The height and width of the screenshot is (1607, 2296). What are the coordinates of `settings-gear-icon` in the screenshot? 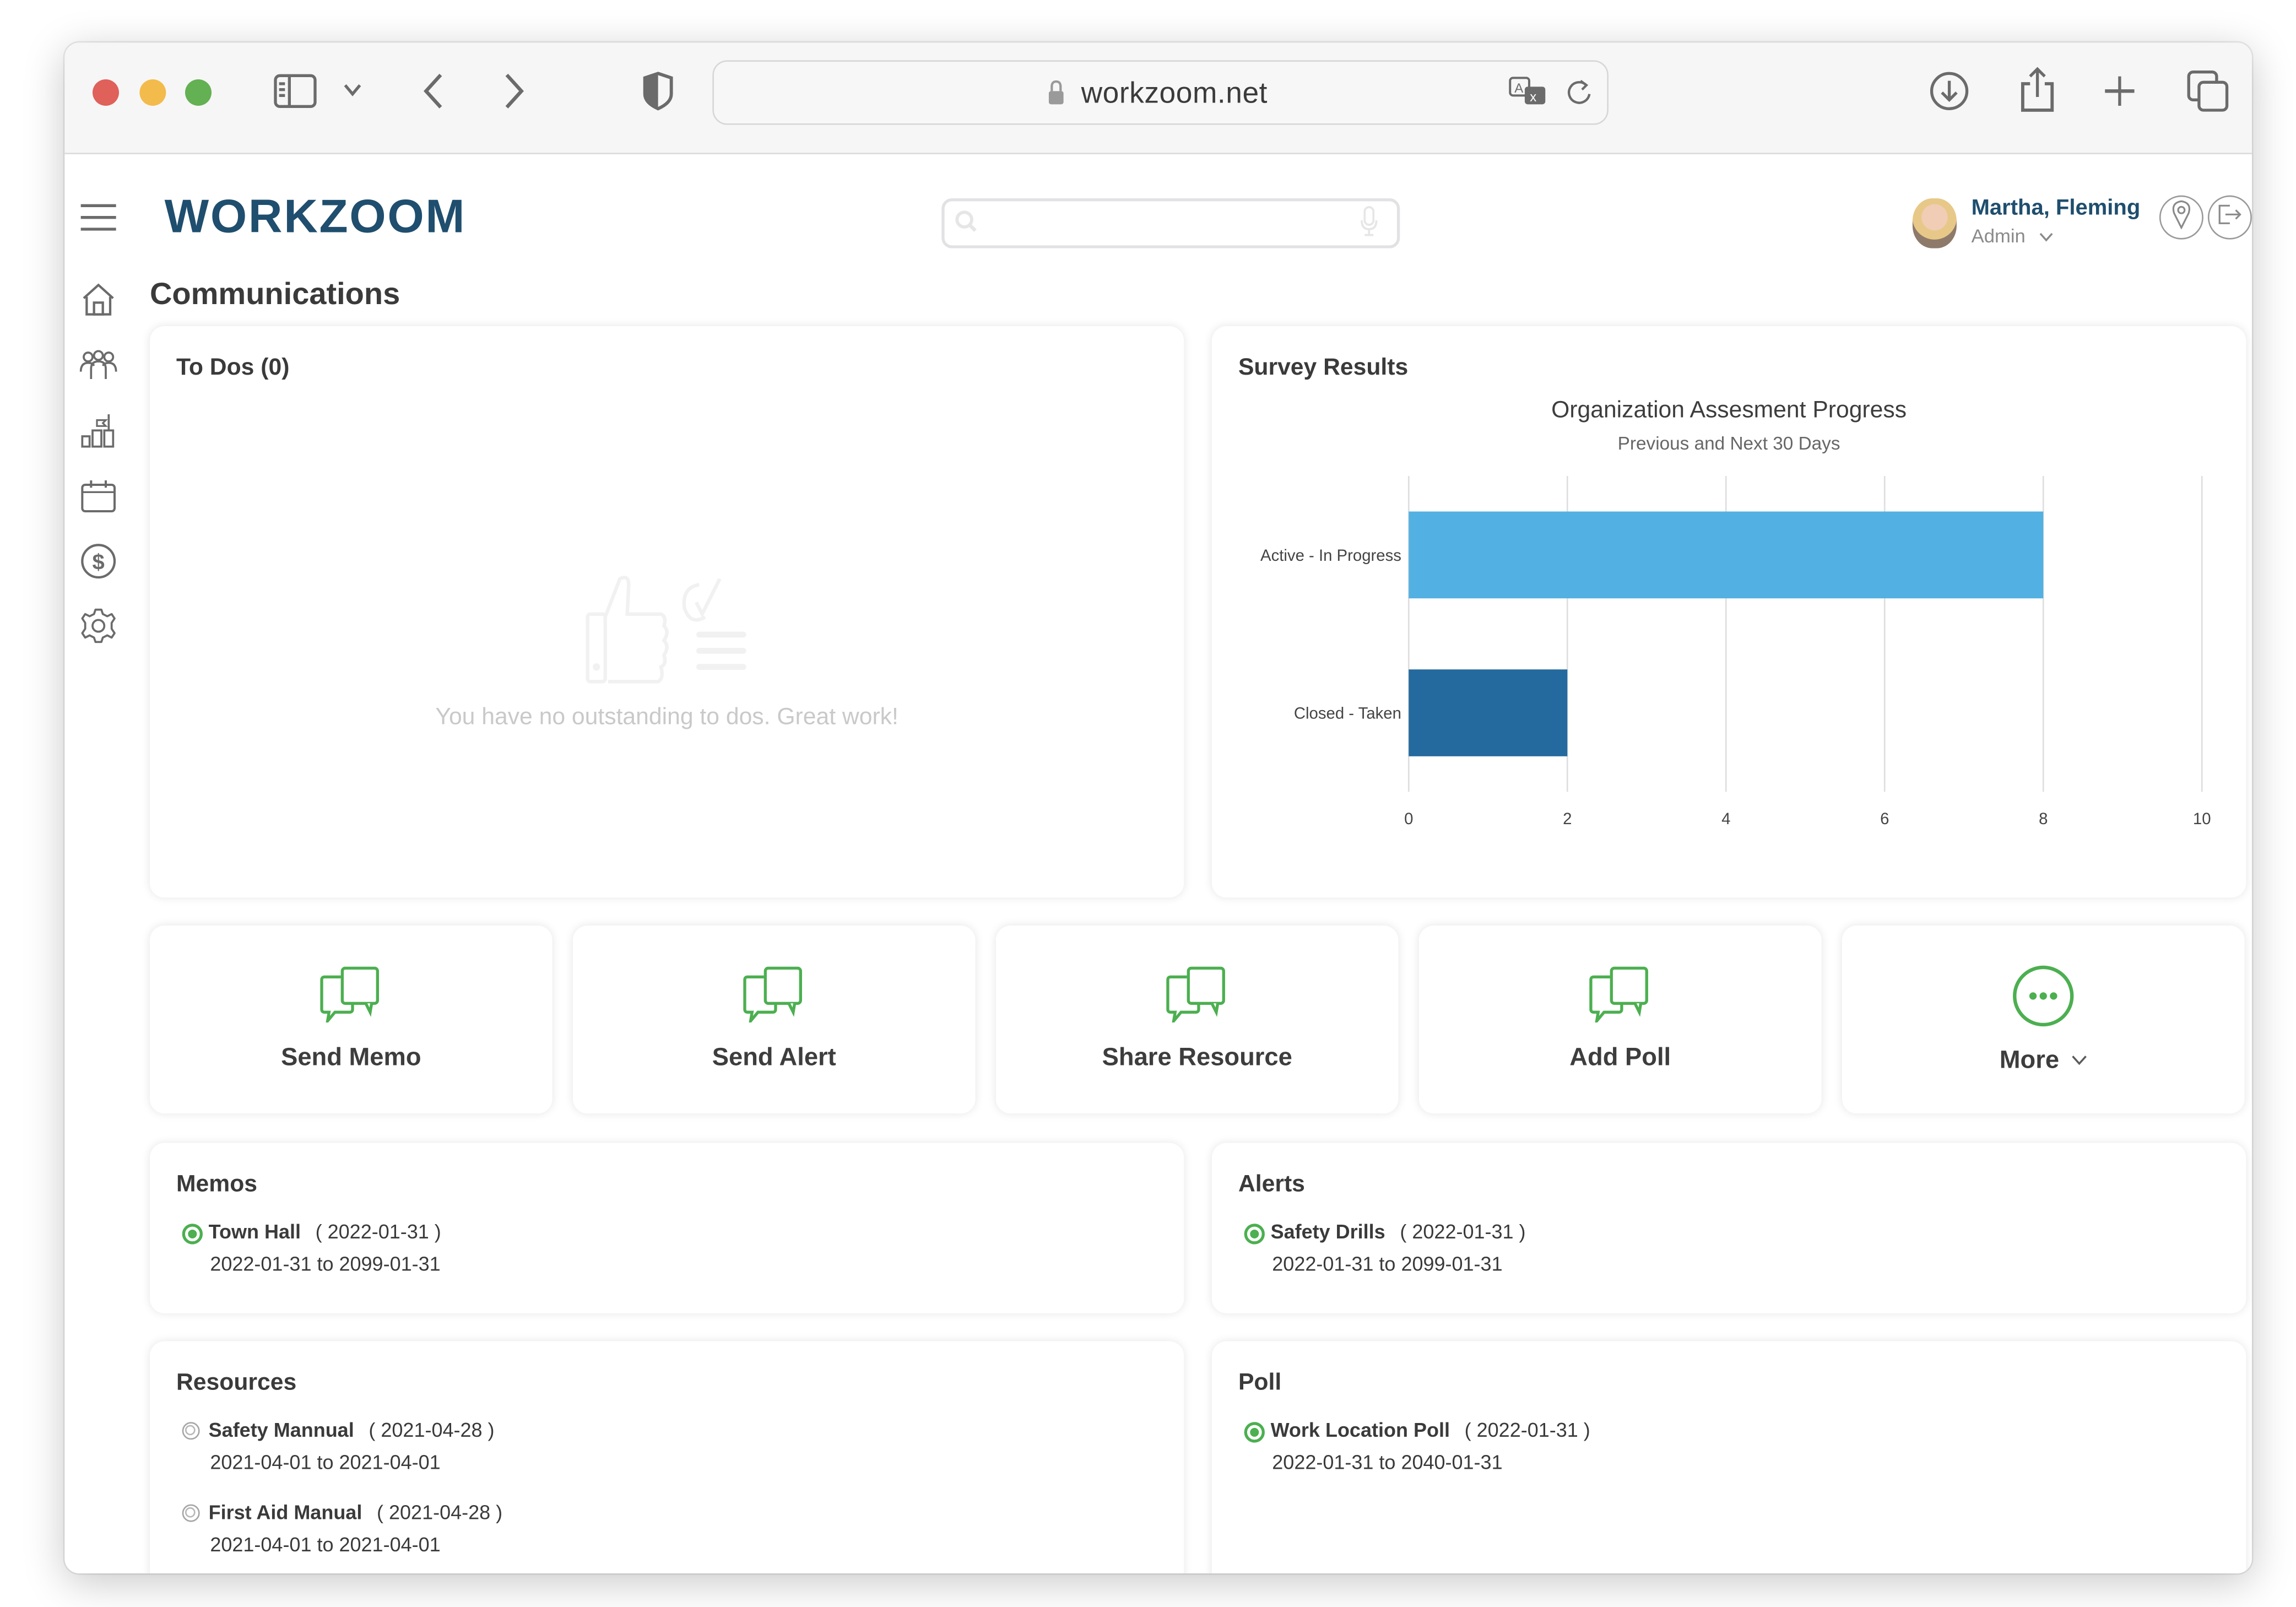 It's located at (98, 626).